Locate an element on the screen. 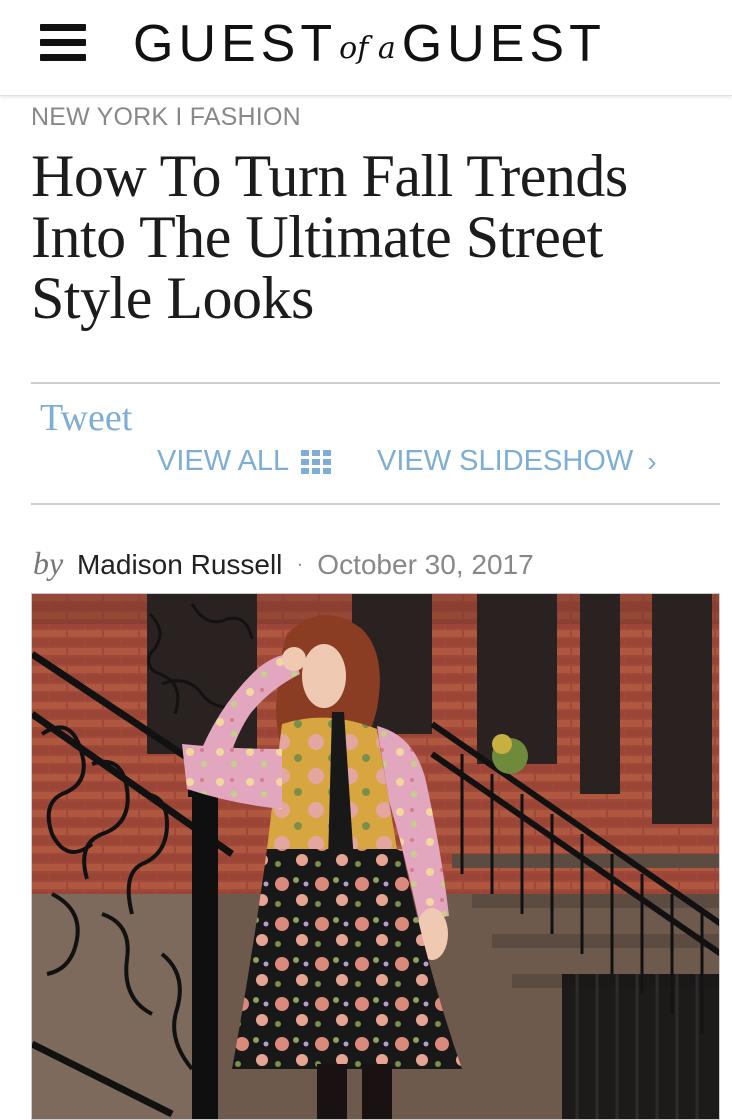  site-logo: GUEST of a GUEST is located at coordinates (369, 44).